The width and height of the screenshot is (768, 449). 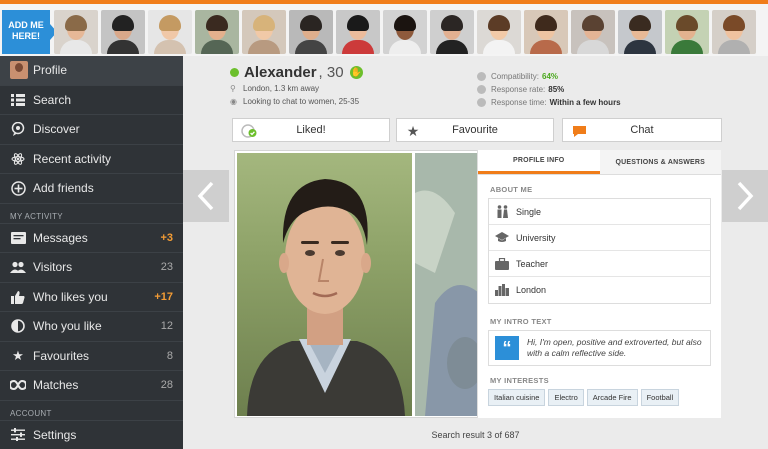 What do you see at coordinates (234, 72) in the screenshot?
I see `online-status-dot` at bounding box center [234, 72].